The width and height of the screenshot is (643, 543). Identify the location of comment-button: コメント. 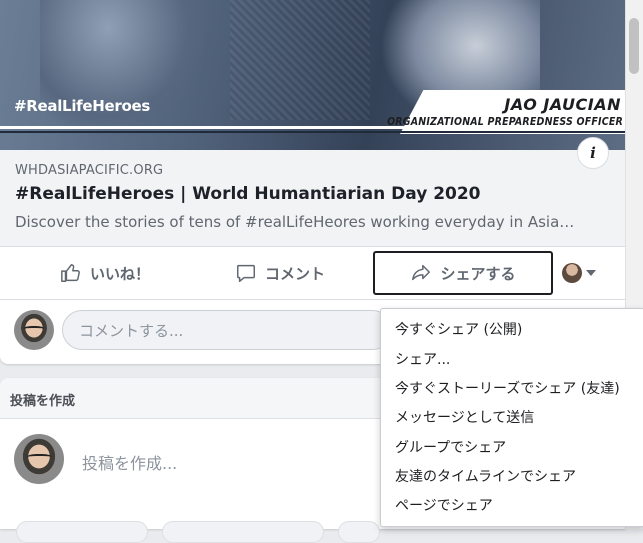
(280, 273).